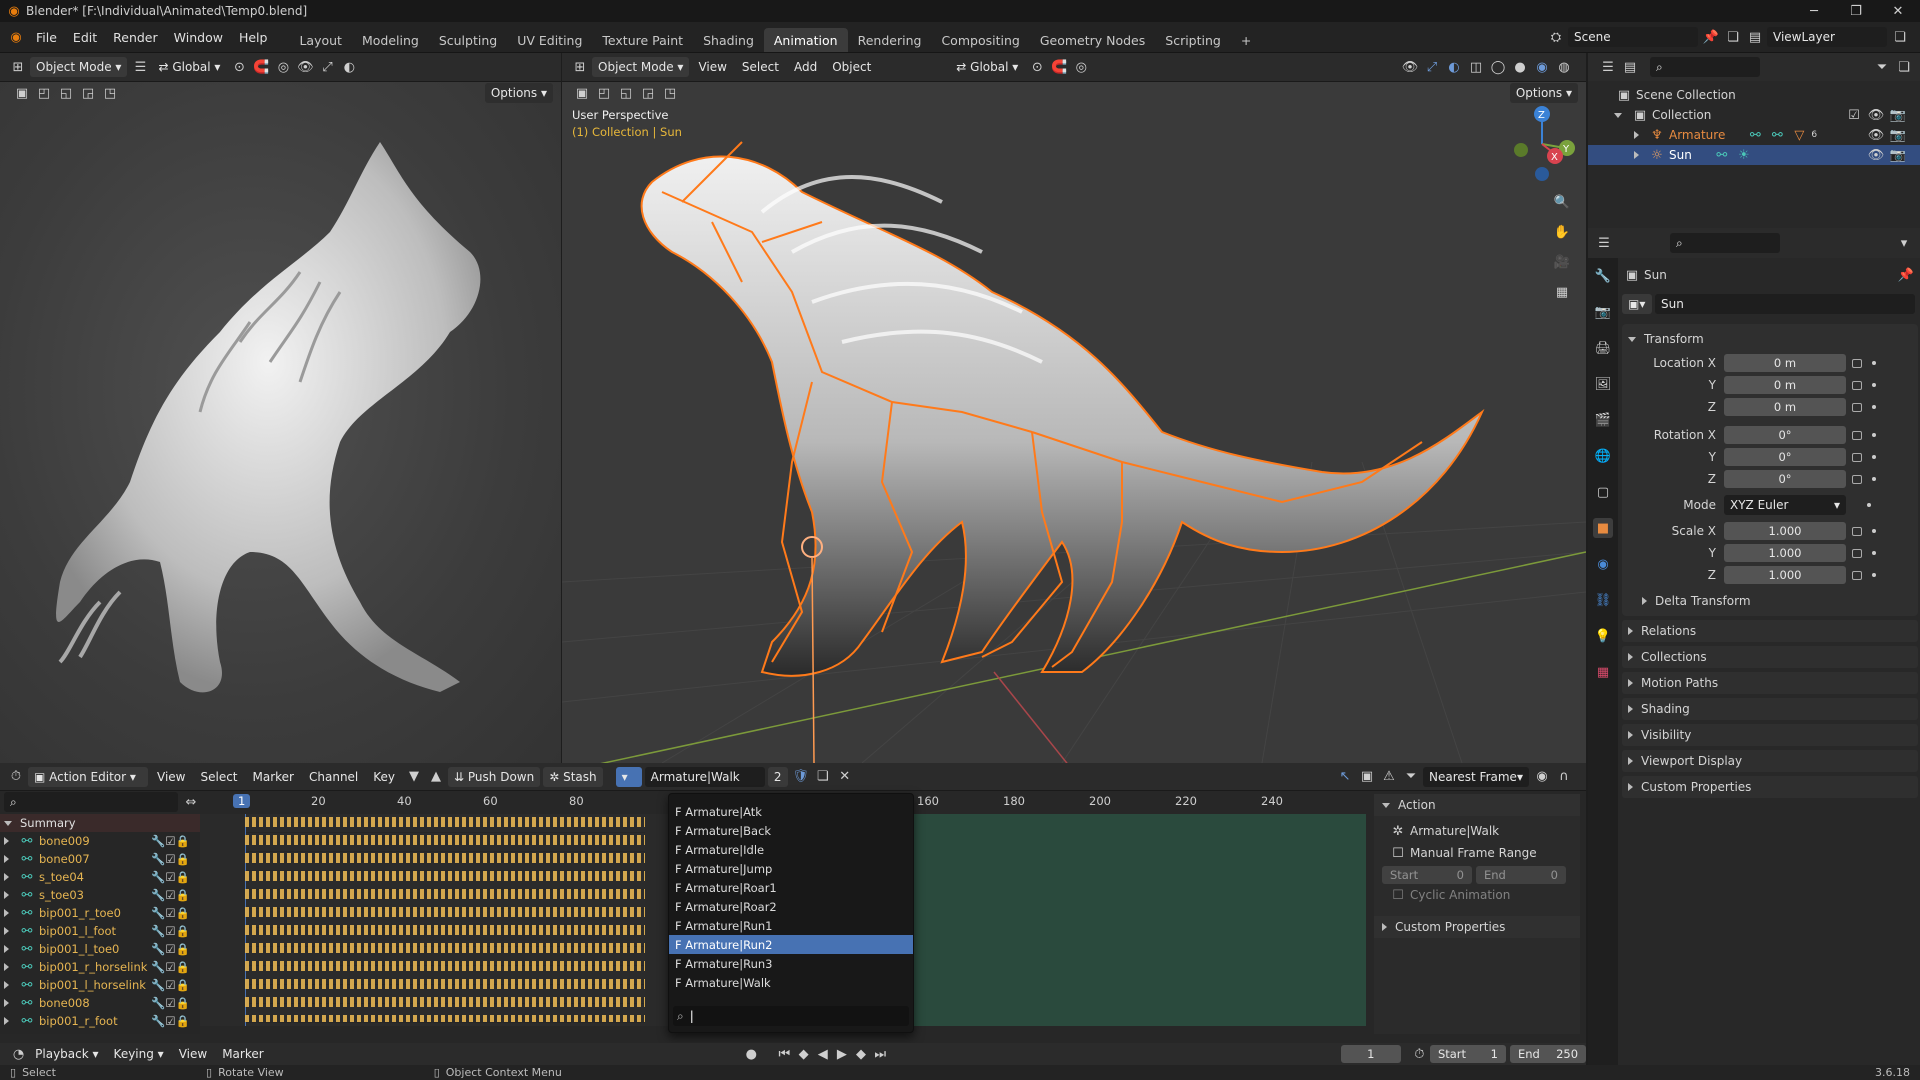 This screenshot has width=1920, height=1080. Describe the element at coordinates (1562, 262) in the screenshot. I see `camera-view-icon: 🎥` at that location.